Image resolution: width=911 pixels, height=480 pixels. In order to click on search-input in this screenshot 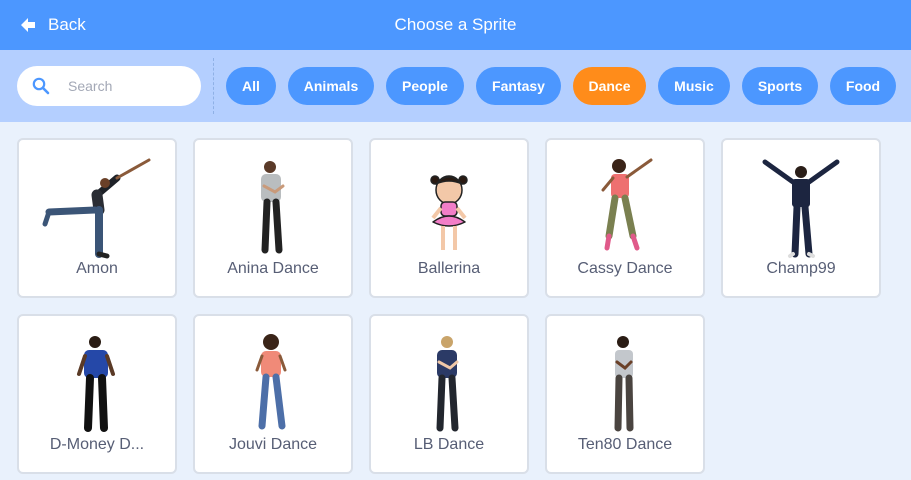, I will do `click(128, 86)`.